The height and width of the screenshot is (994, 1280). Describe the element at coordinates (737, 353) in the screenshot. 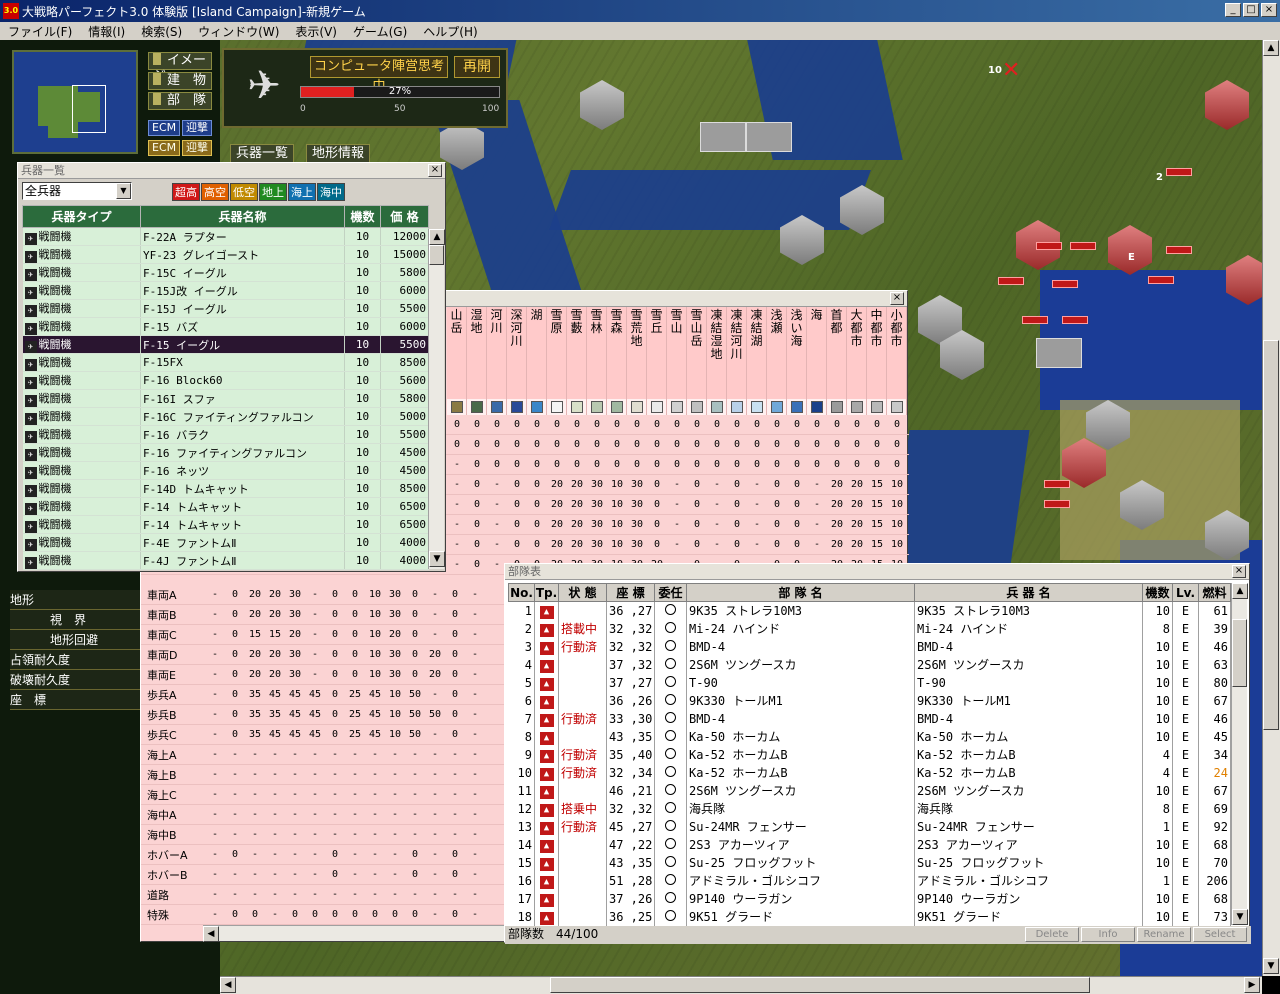

I see `terrain-column-header: 凍結河川` at that location.